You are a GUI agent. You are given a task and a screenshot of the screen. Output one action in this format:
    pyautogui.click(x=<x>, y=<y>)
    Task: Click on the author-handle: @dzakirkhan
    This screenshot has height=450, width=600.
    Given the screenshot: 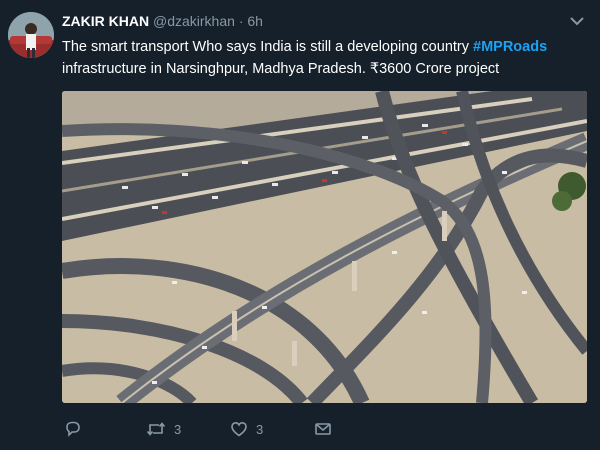 What is the action you would take?
    pyautogui.click(x=194, y=21)
    